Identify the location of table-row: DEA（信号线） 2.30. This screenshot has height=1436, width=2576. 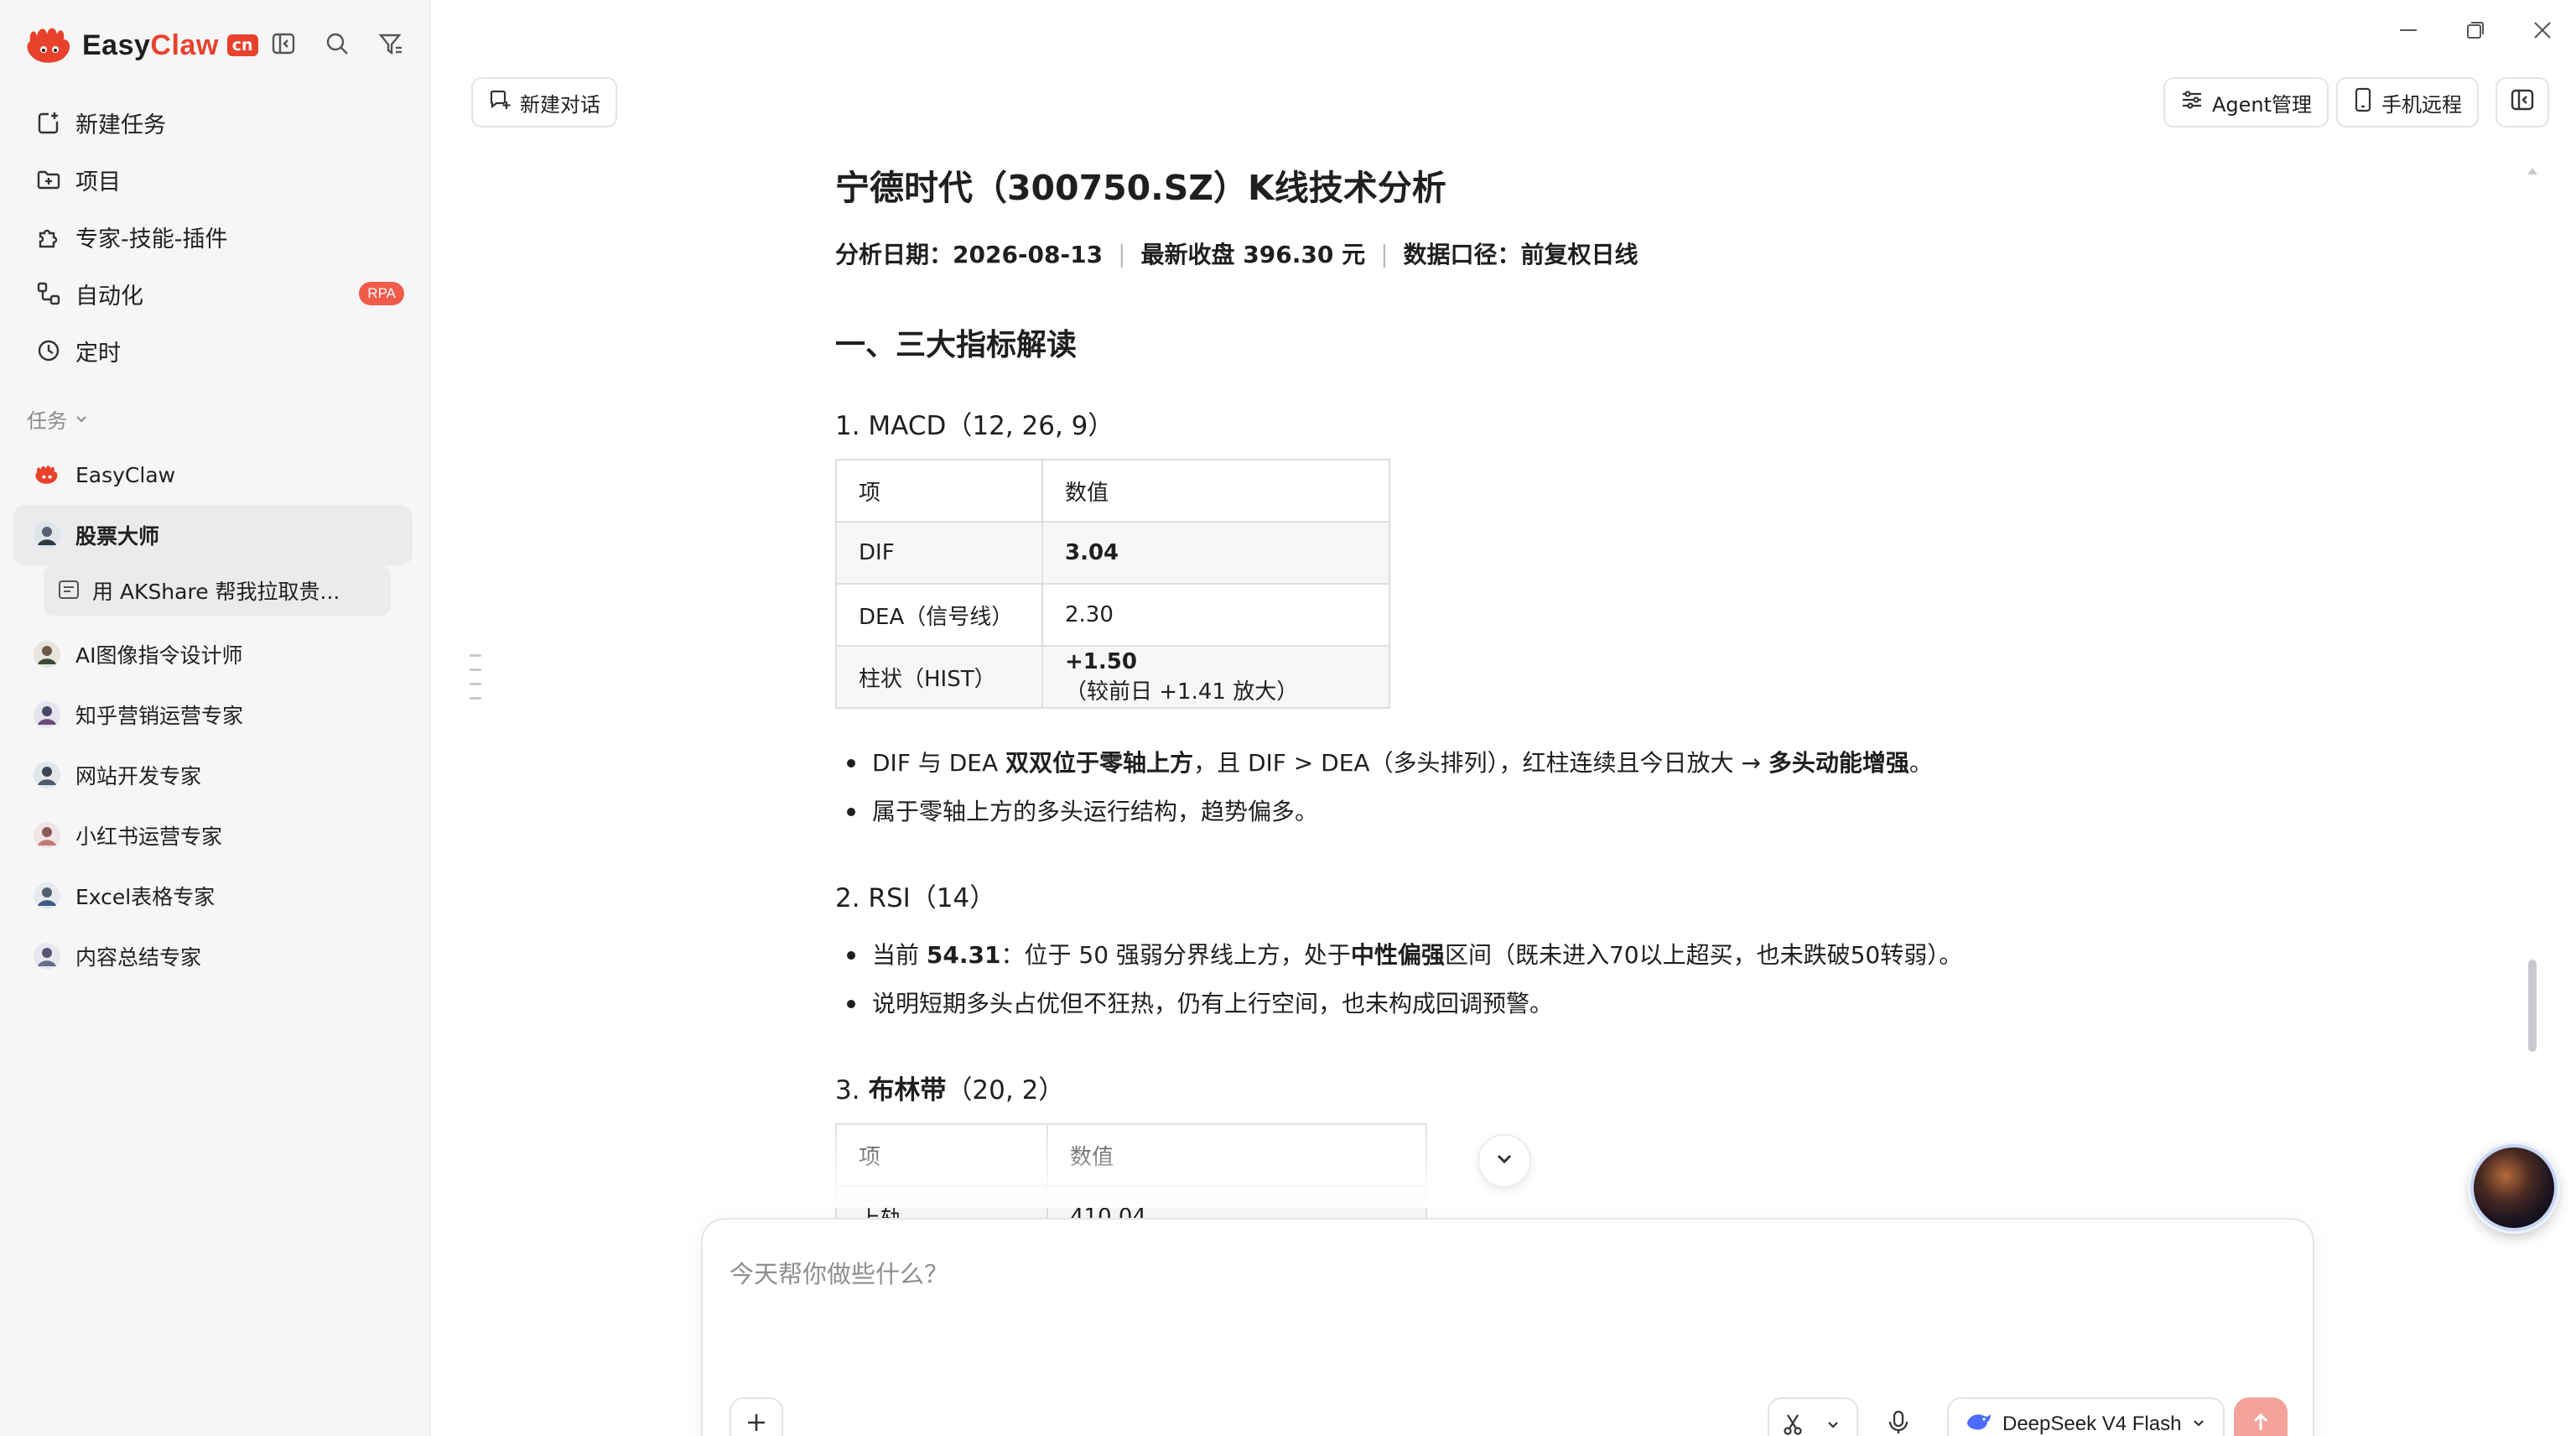
(1112, 615).